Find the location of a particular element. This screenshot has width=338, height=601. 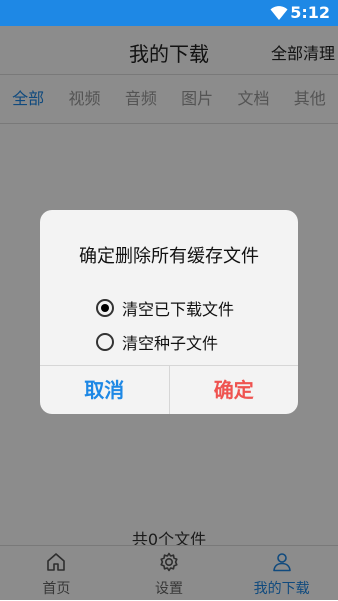

option-clear-downloaded: 清空已下载文件 is located at coordinates (165, 308).